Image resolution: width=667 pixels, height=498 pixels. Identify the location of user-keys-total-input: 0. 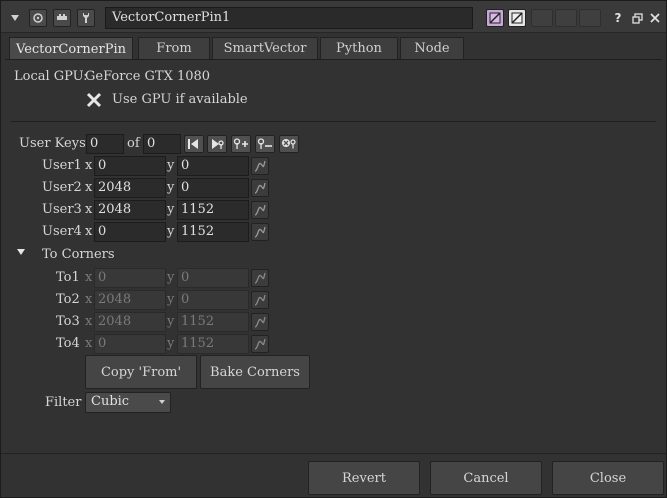
(162, 144).